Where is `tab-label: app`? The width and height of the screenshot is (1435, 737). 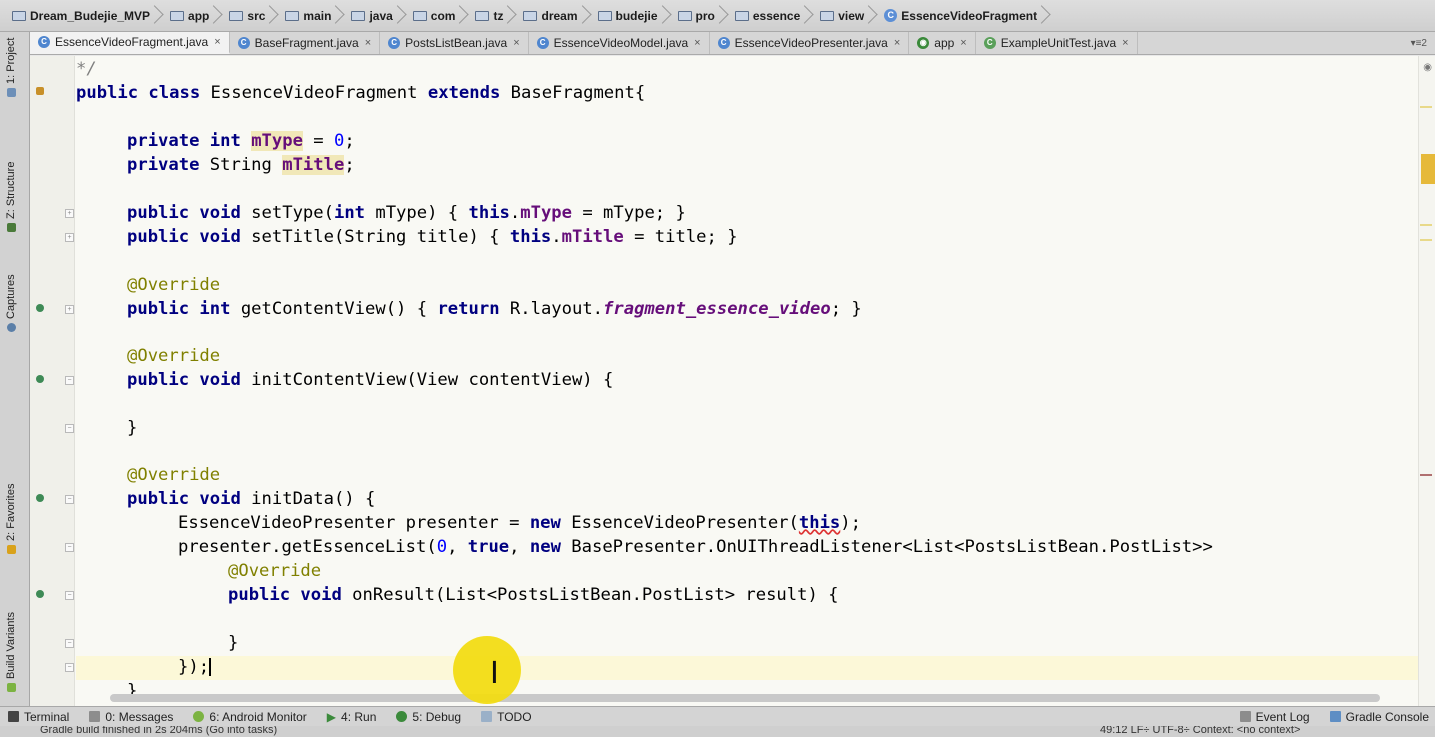
tab-label: app is located at coordinates (944, 43).